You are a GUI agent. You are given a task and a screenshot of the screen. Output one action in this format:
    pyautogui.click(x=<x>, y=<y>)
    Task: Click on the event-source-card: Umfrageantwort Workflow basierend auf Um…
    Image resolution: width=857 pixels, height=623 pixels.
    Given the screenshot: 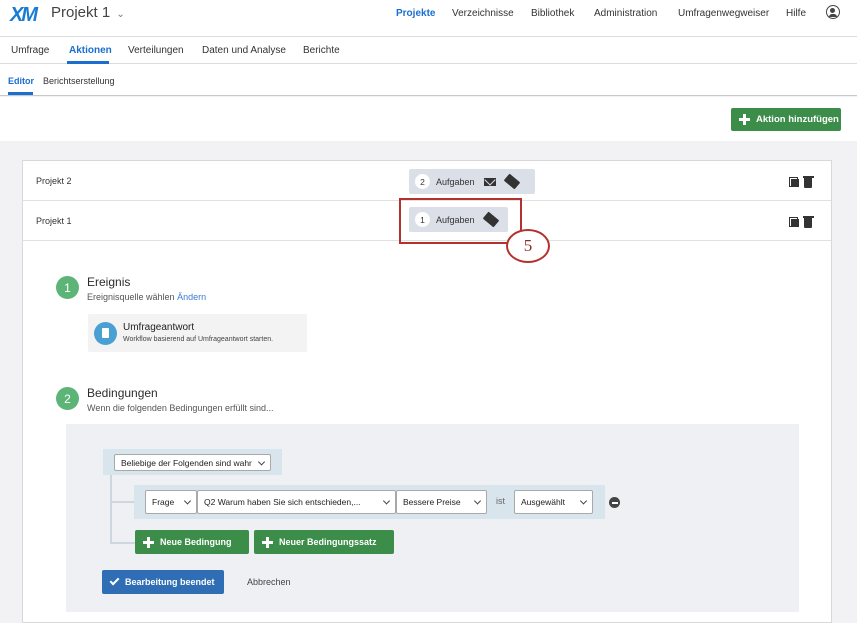 What is the action you would take?
    pyautogui.click(x=197, y=333)
    